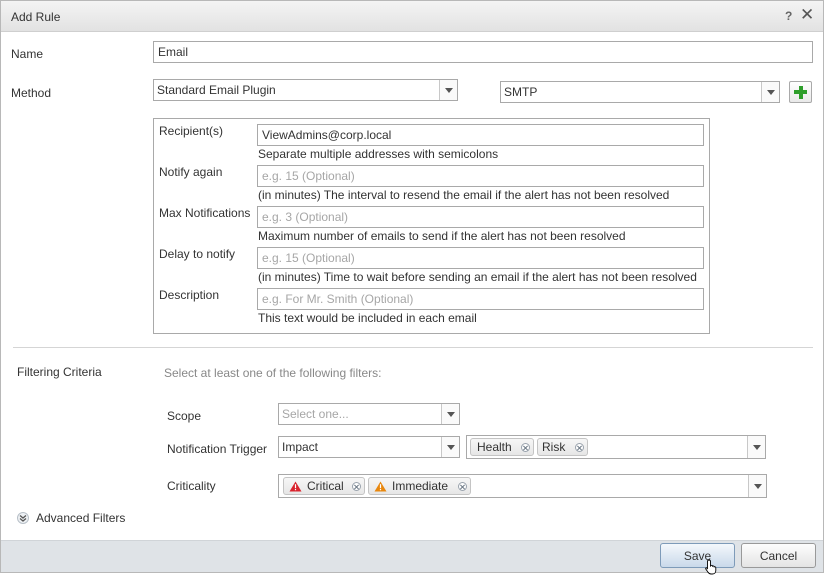 This screenshot has width=824, height=575. Describe the element at coordinates (640, 92) in the screenshot. I see `method-instance-select: SMTP` at that location.